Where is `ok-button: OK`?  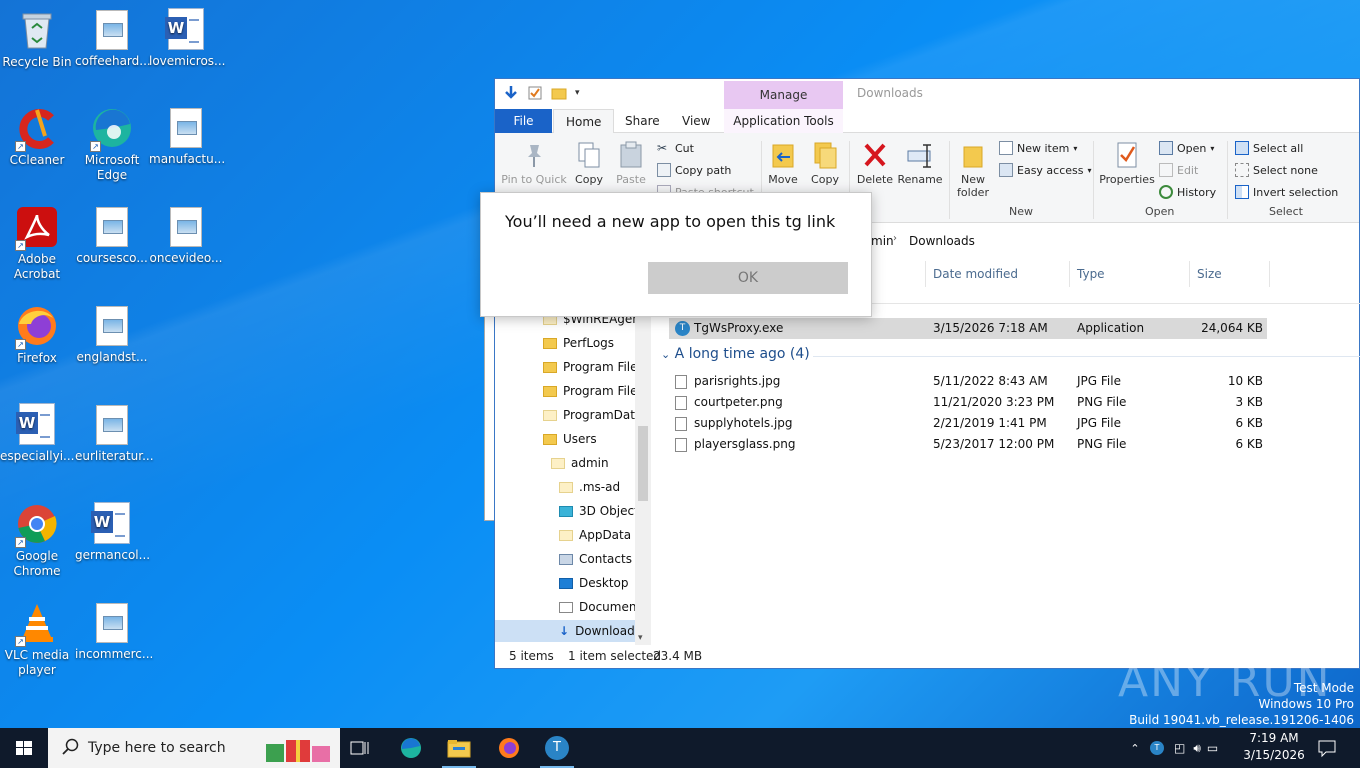
ok-button: OK is located at coordinates (748, 278).